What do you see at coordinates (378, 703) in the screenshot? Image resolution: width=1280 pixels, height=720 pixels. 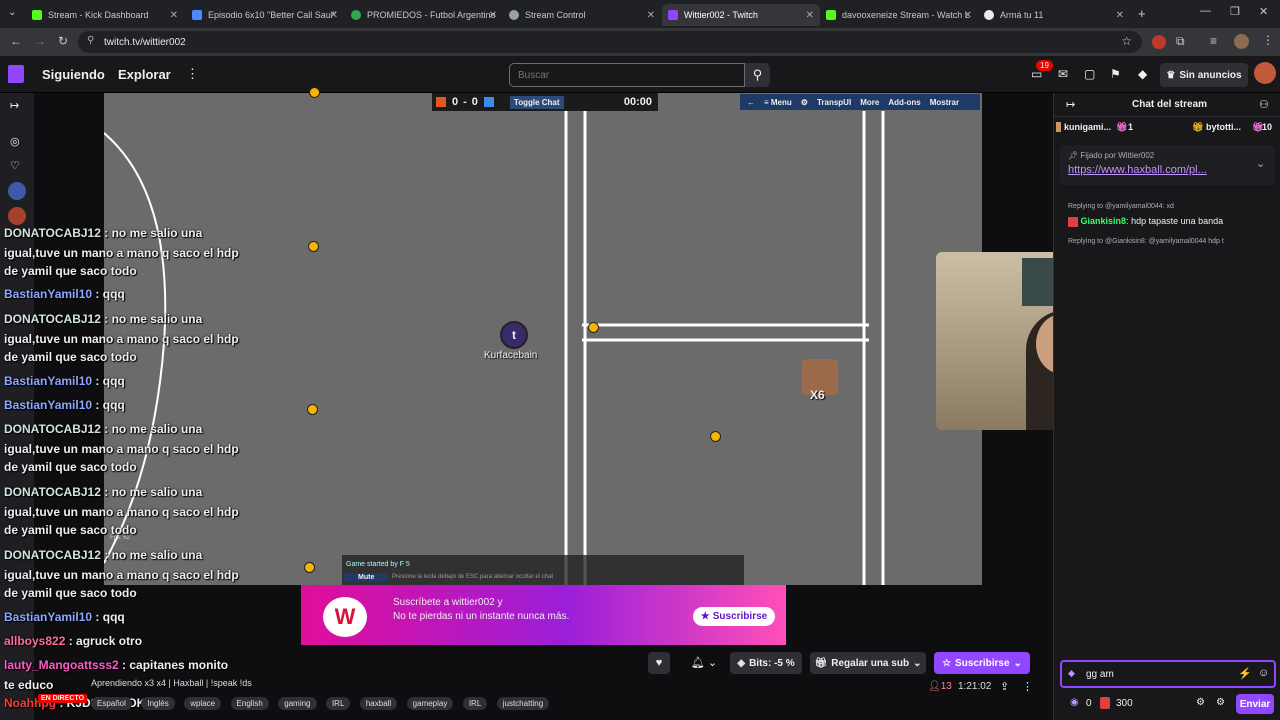 I see `tag: haxball` at bounding box center [378, 703].